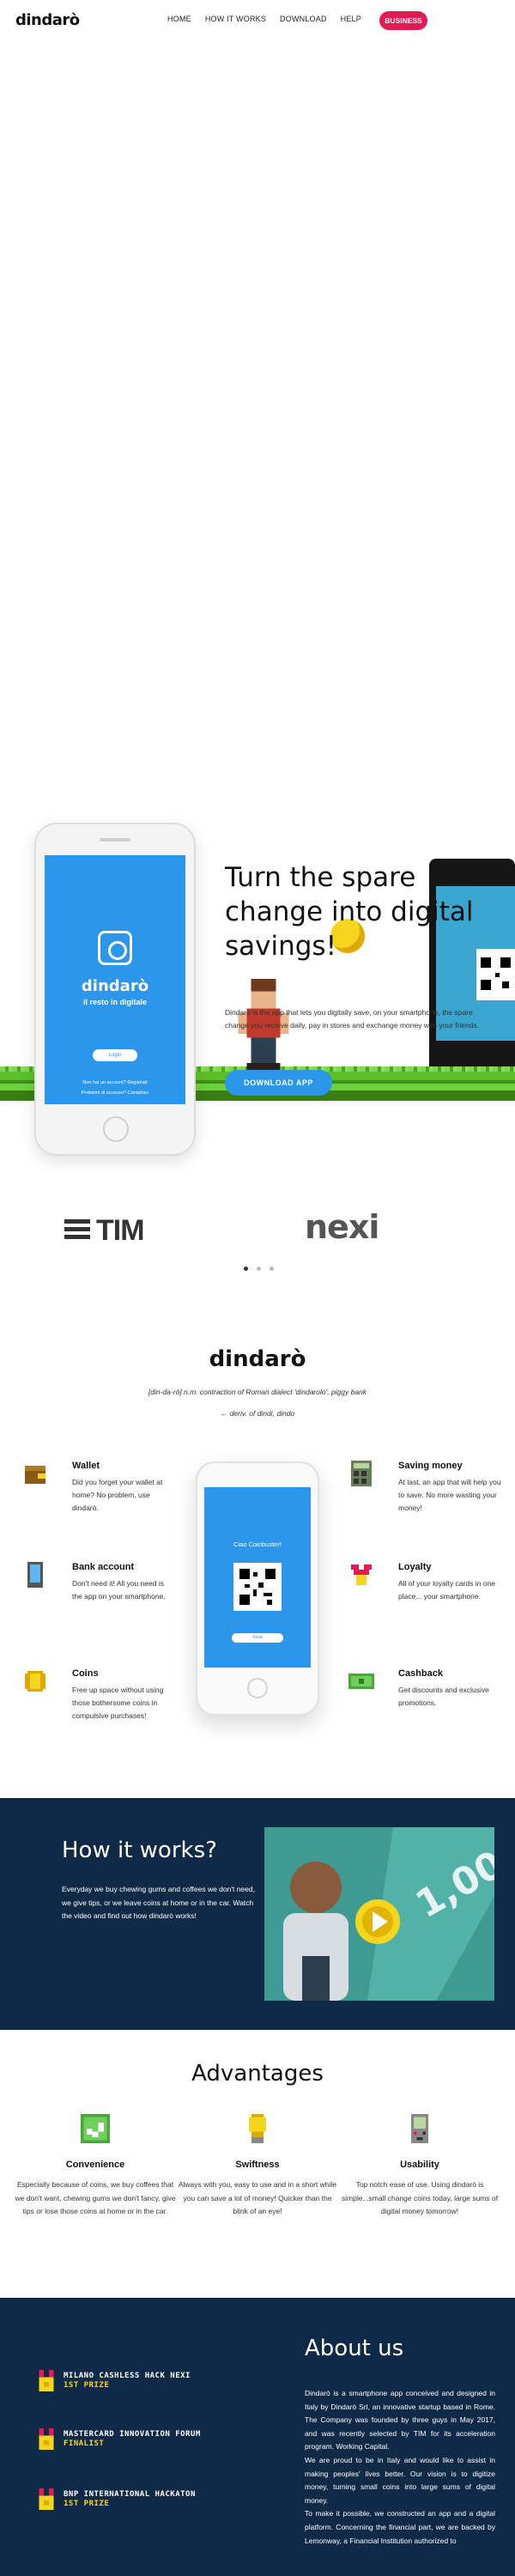  What do you see at coordinates (115, 1055) in the screenshot?
I see `phone-login-button: Login` at bounding box center [115, 1055].